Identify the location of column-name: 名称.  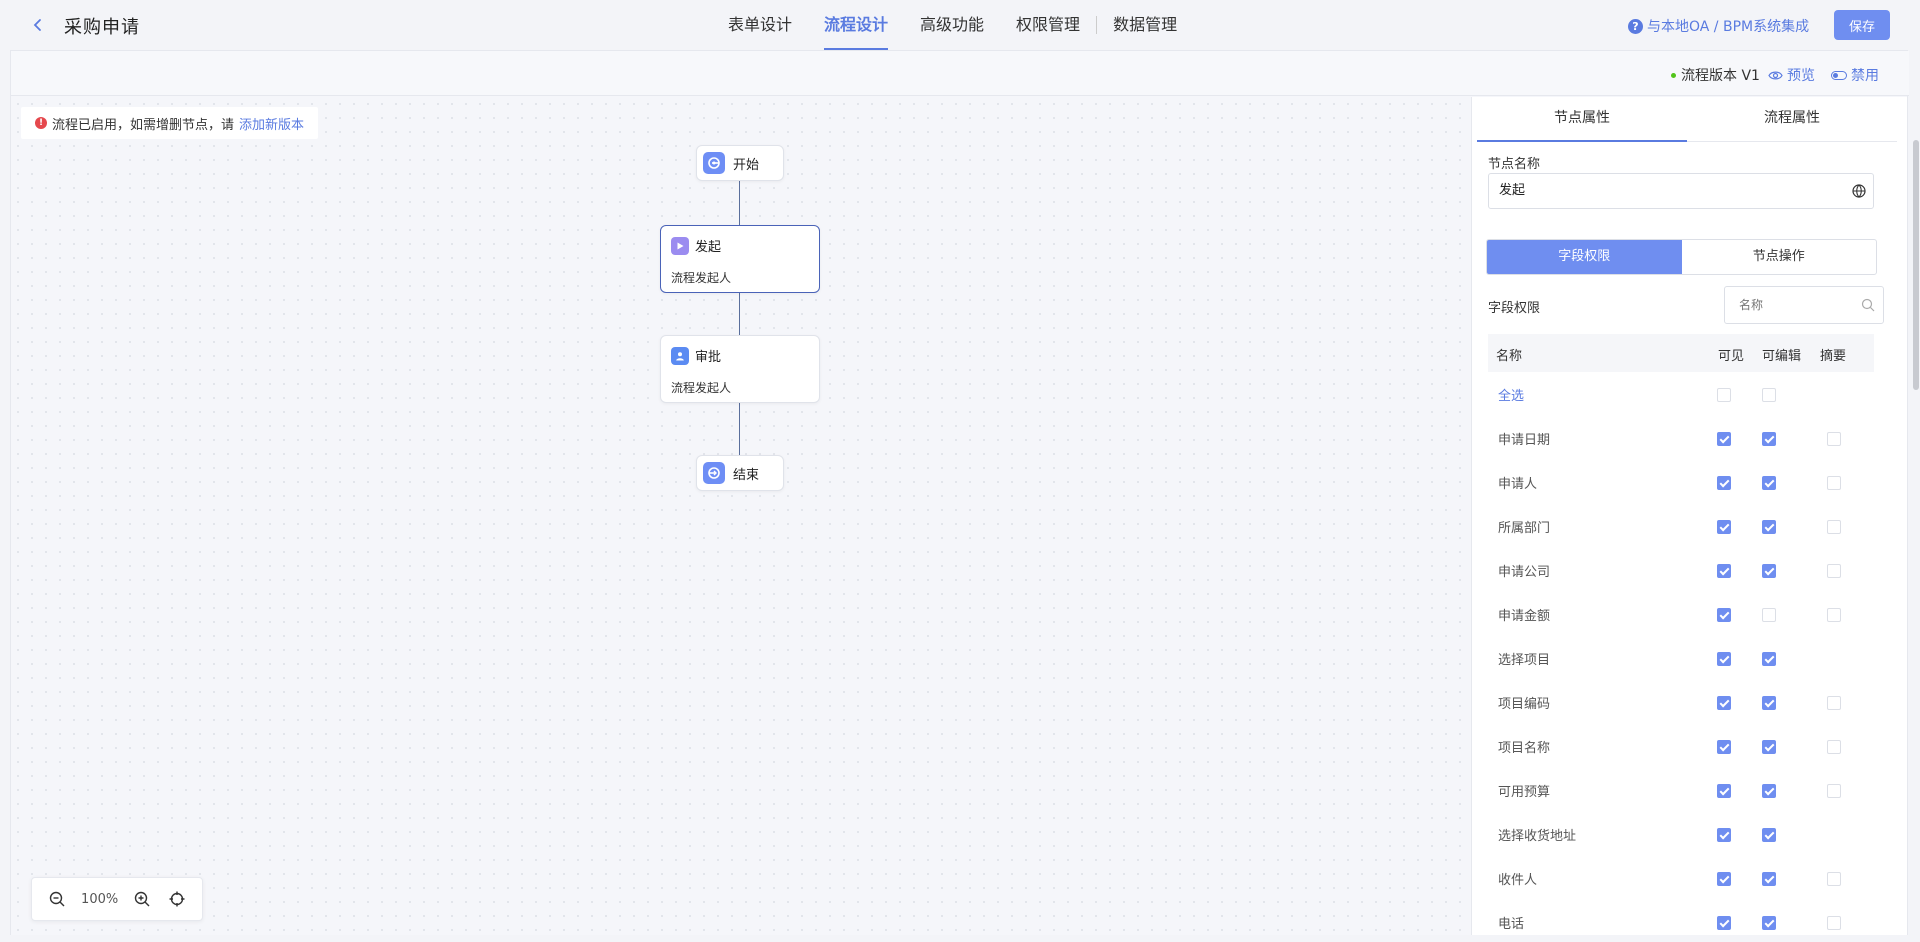
(1509, 356).